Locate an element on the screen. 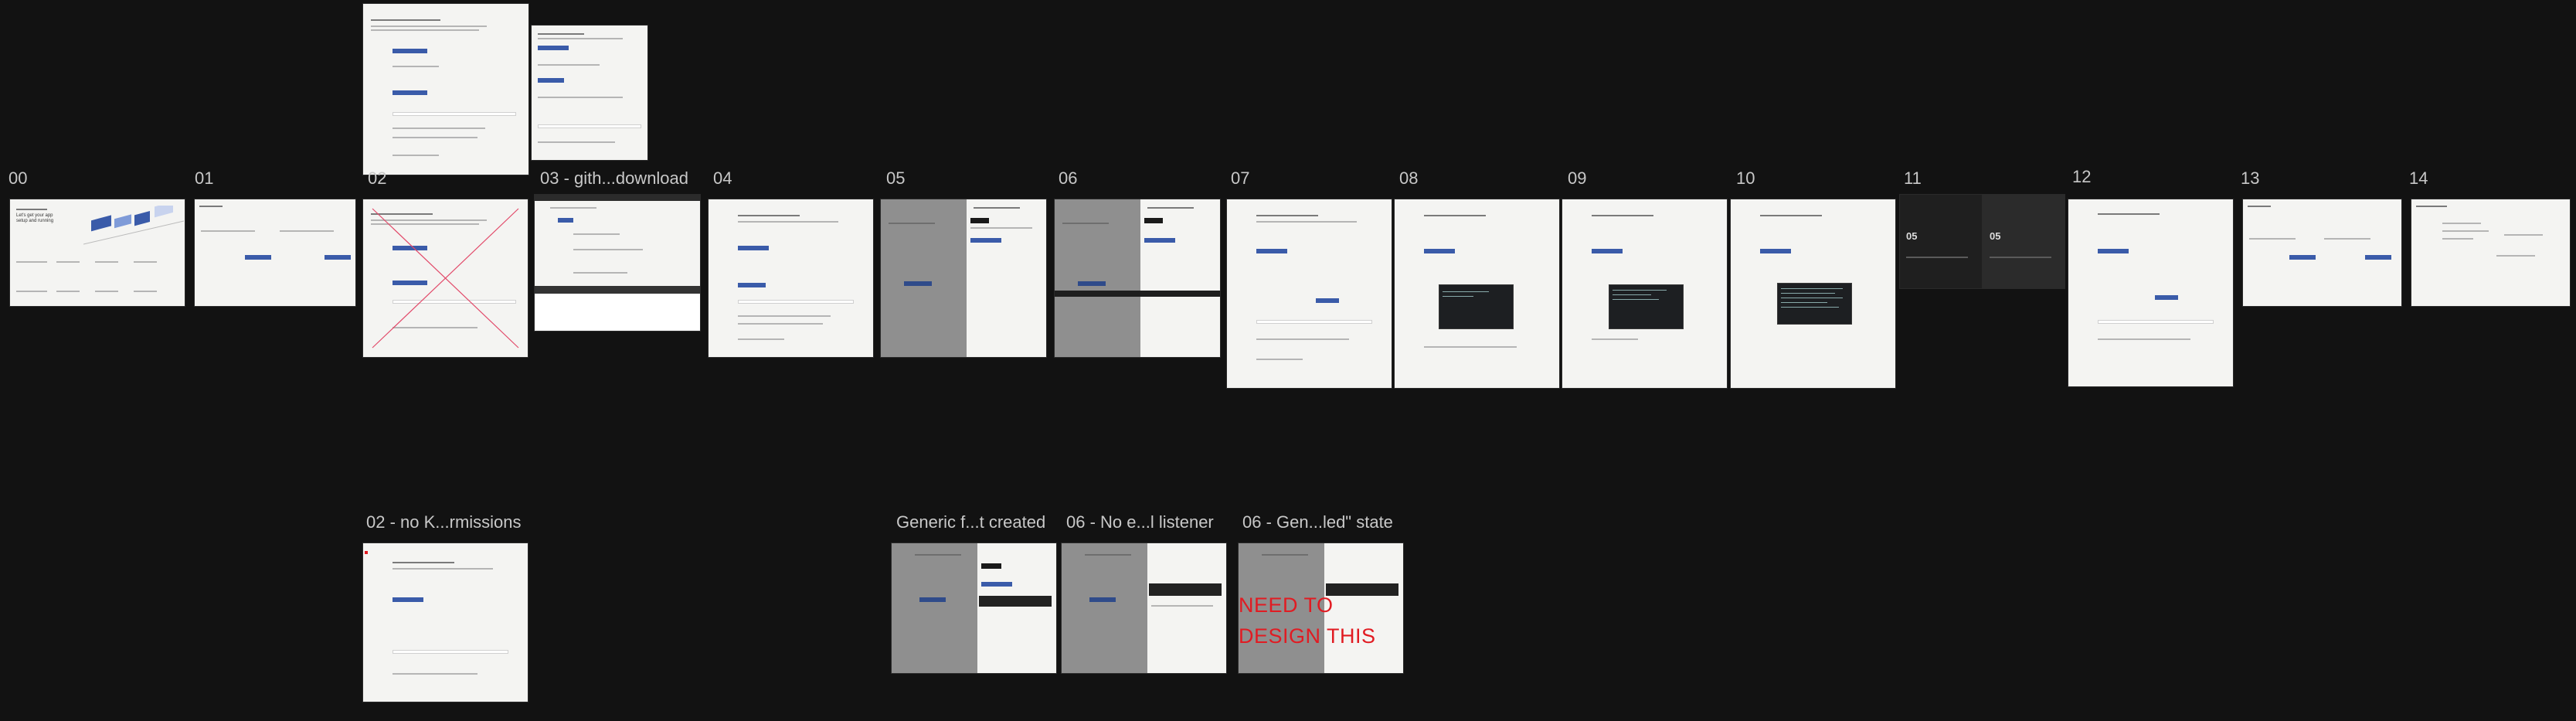 The height and width of the screenshot is (721, 2576). frame-02-extra-top is located at coordinates (445, 89).